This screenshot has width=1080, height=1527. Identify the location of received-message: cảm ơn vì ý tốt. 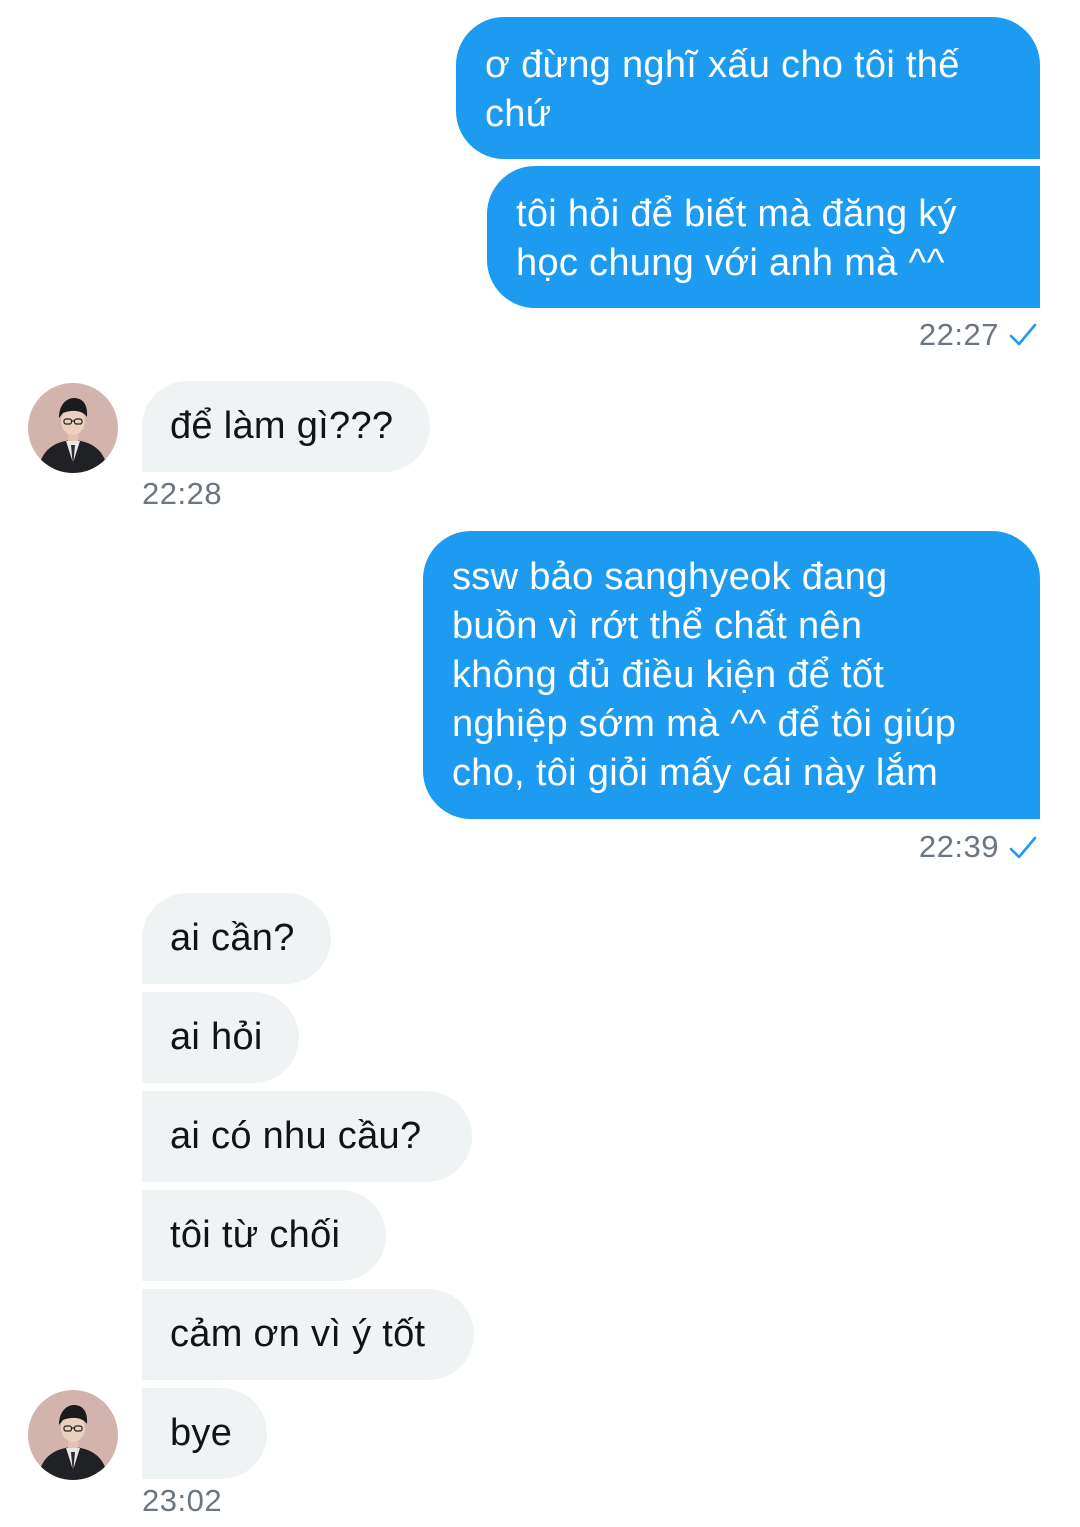
(308, 1334).